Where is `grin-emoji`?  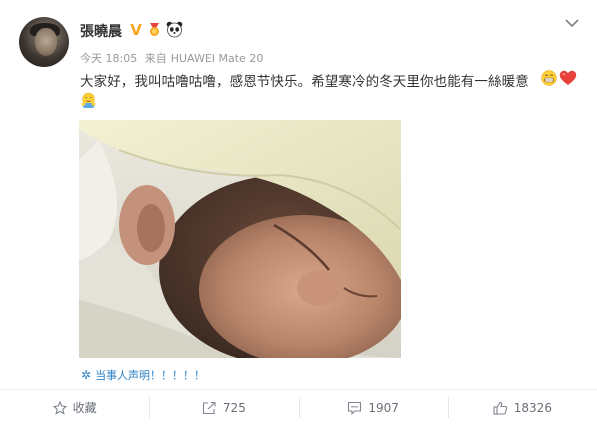 grin-emoji is located at coordinates (549, 78).